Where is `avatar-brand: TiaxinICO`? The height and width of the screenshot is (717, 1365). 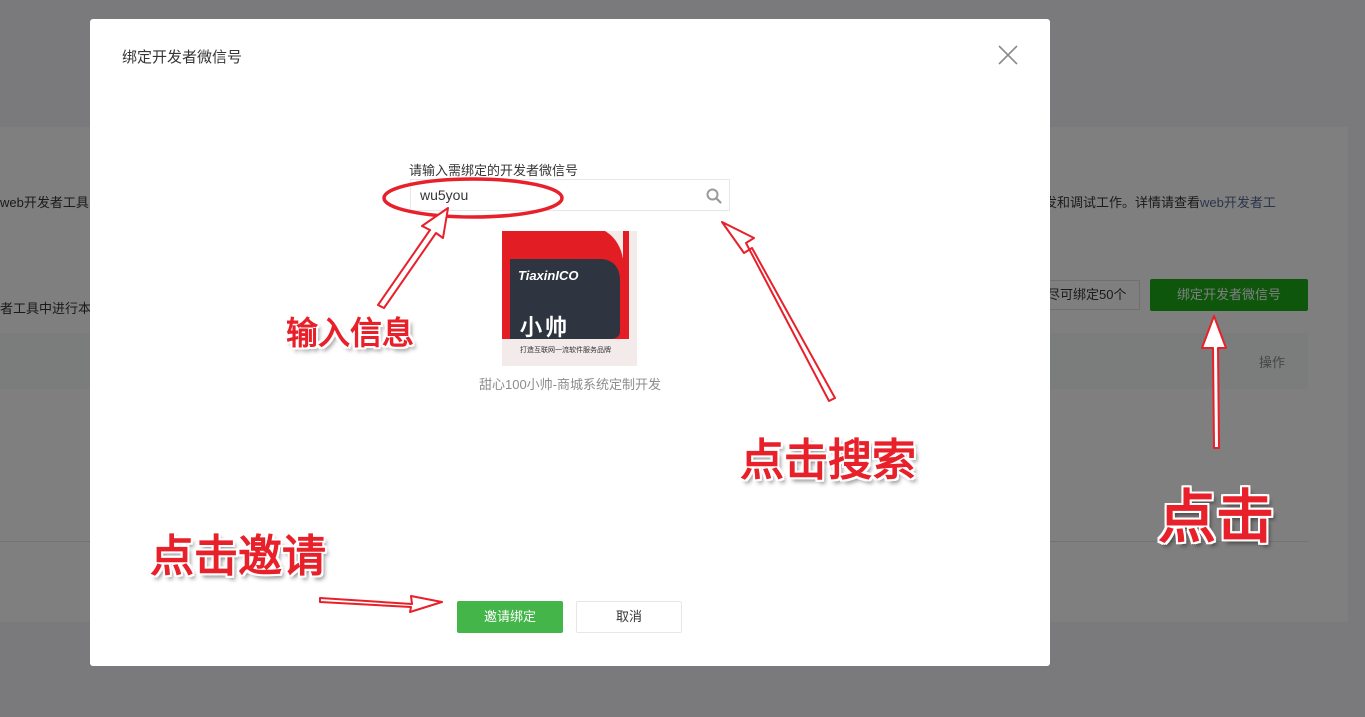
avatar-brand: TiaxinICO is located at coordinates (548, 275).